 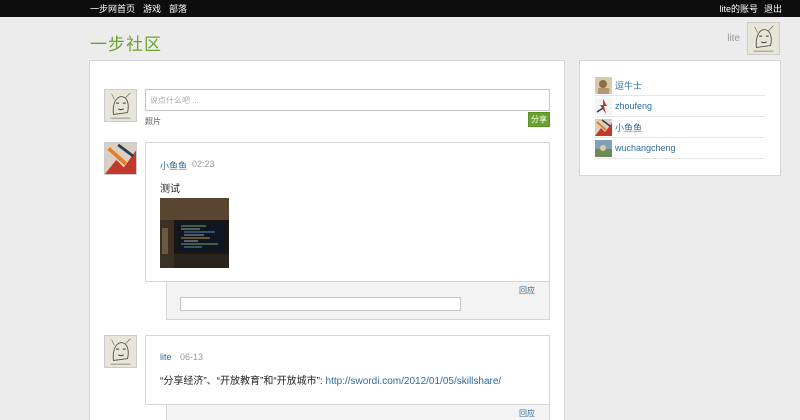 What do you see at coordinates (633, 106) in the screenshot?
I see `sidebar-user-name: zhoufeng` at bounding box center [633, 106].